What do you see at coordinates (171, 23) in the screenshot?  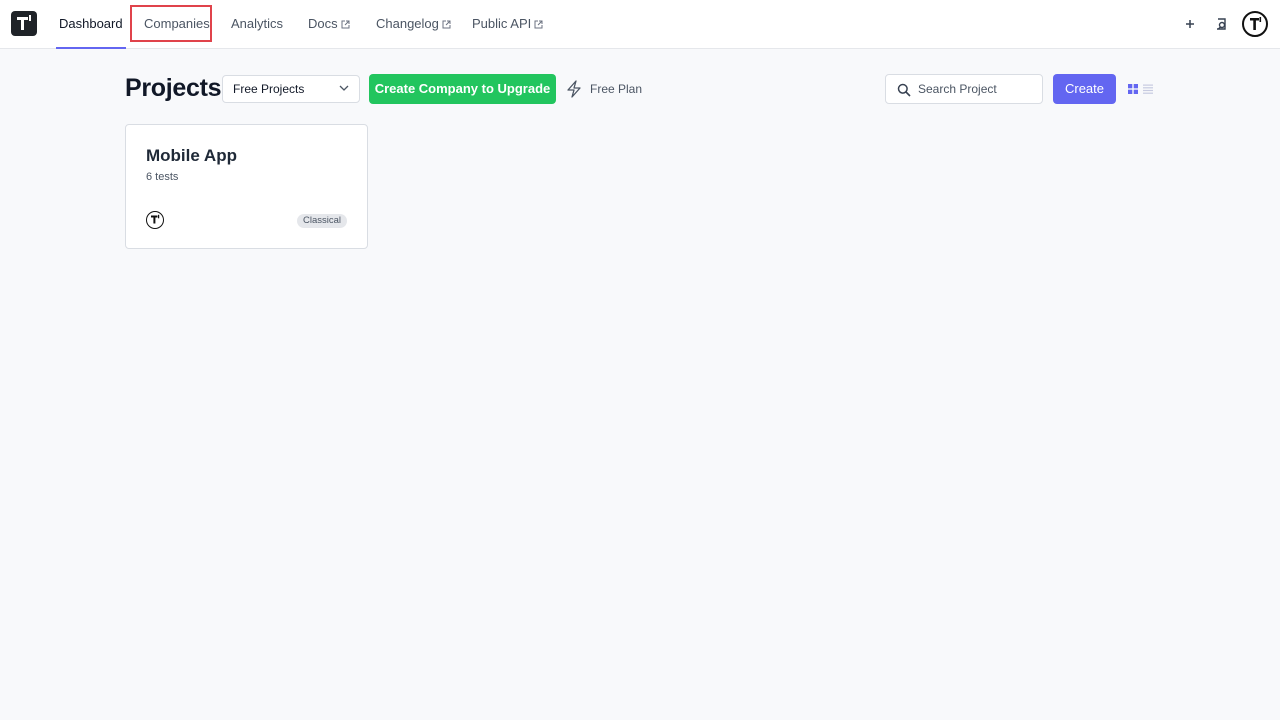 I see `highlight-annotation-box` at bounding box center [171, 23].